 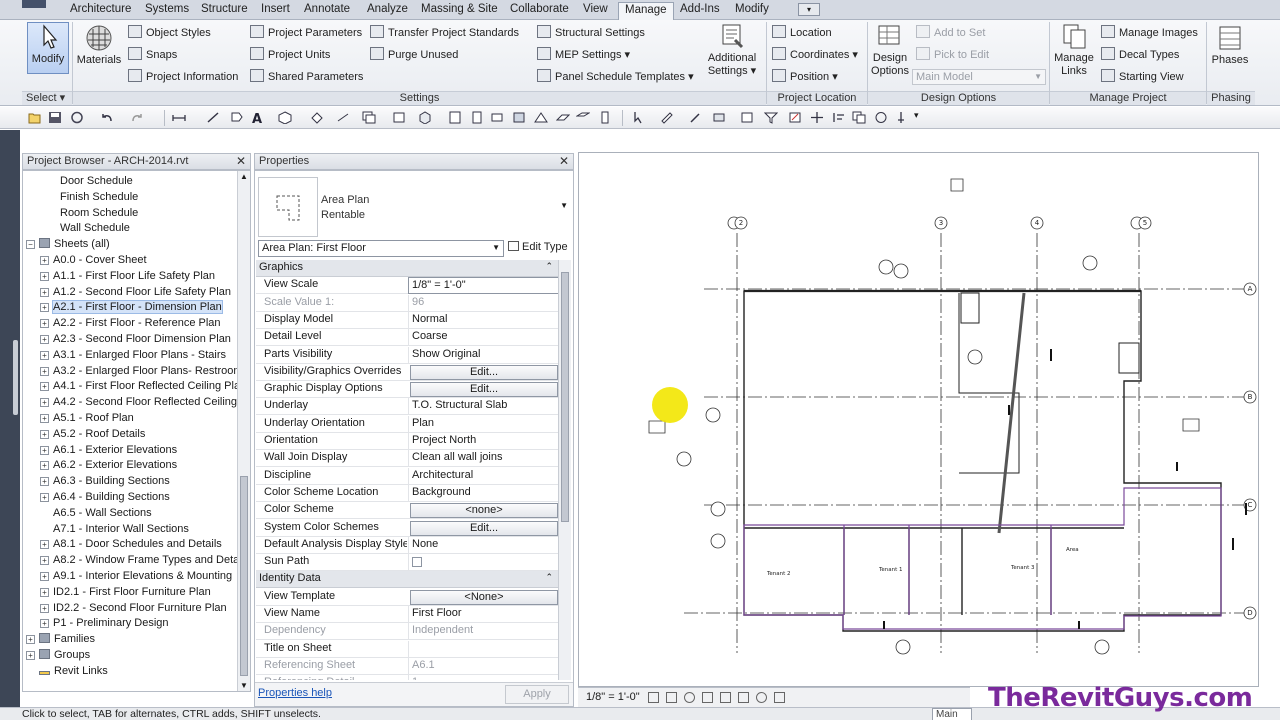 What do you see at coordinates (87, 419) in the screenshot?
I see `tree-item: + A5.1 - Roof Plan` at bounding box center [87, 419].